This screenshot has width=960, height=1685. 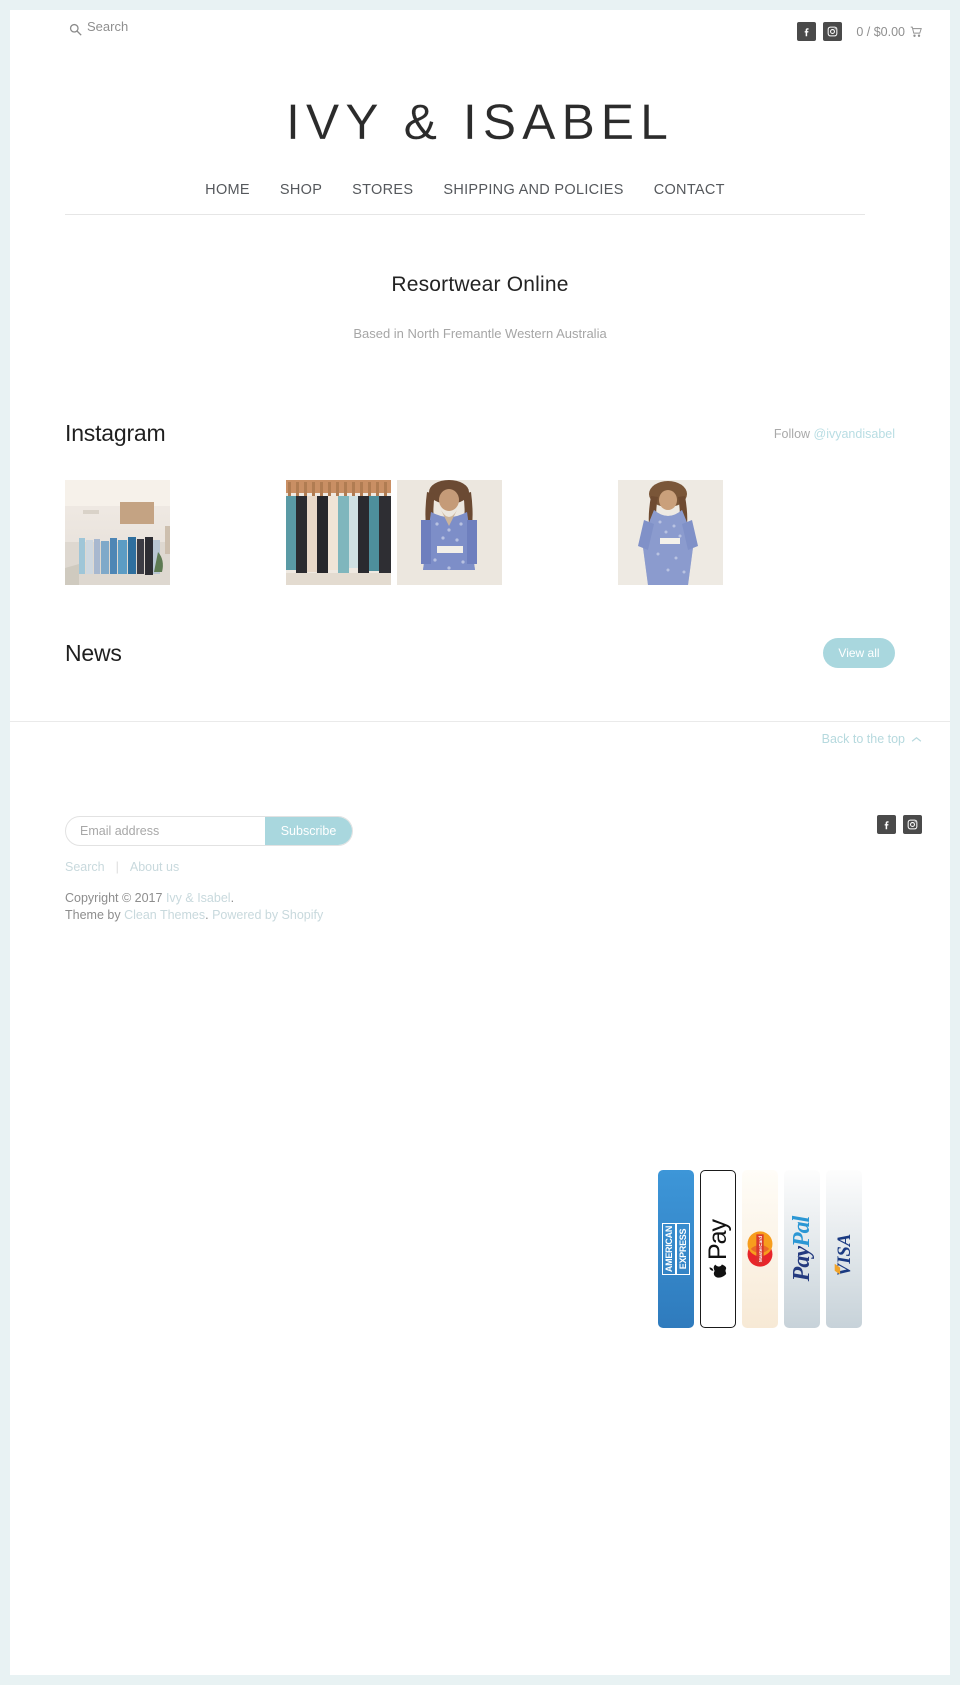 I want to click on paypal-icon: PayPal, so click(x=802, y=1249).